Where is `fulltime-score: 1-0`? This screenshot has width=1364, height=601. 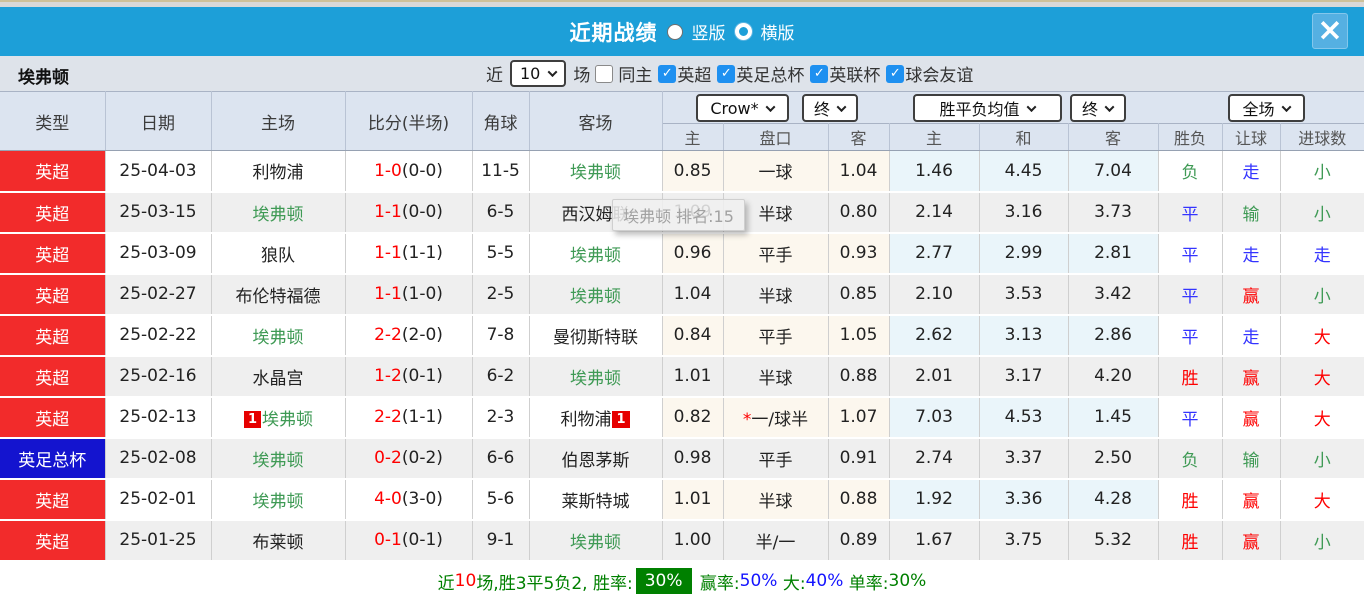 fulltime-score: 1-0 is located at coordinates (388, 170).